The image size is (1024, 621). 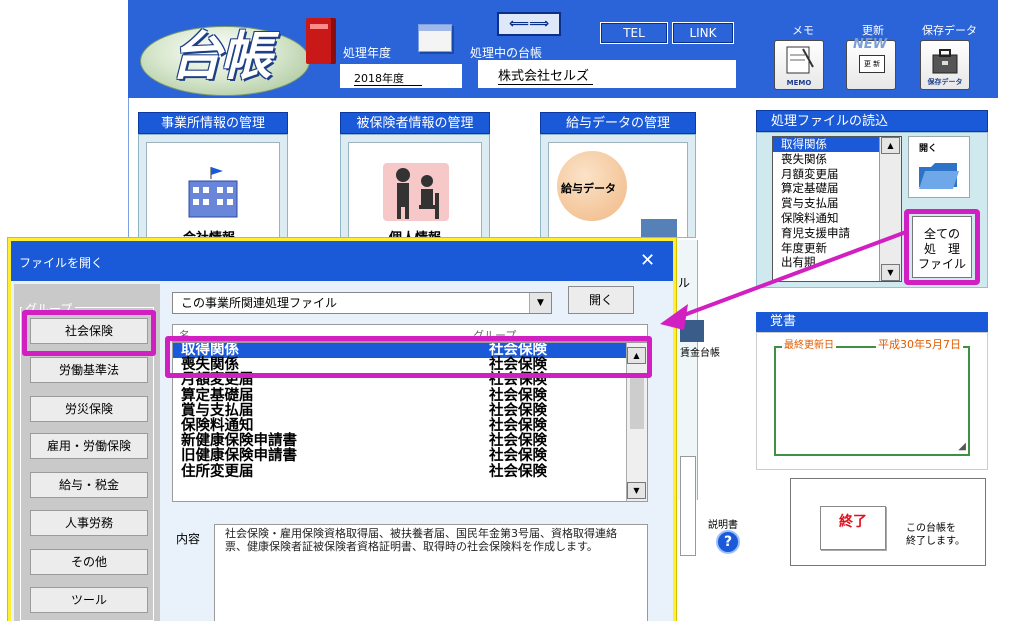 What do you see at coordinates (239, 456) in the screenshot?
I see `row-name: 旧健康保険申請書` at bounding box center [239, 456].